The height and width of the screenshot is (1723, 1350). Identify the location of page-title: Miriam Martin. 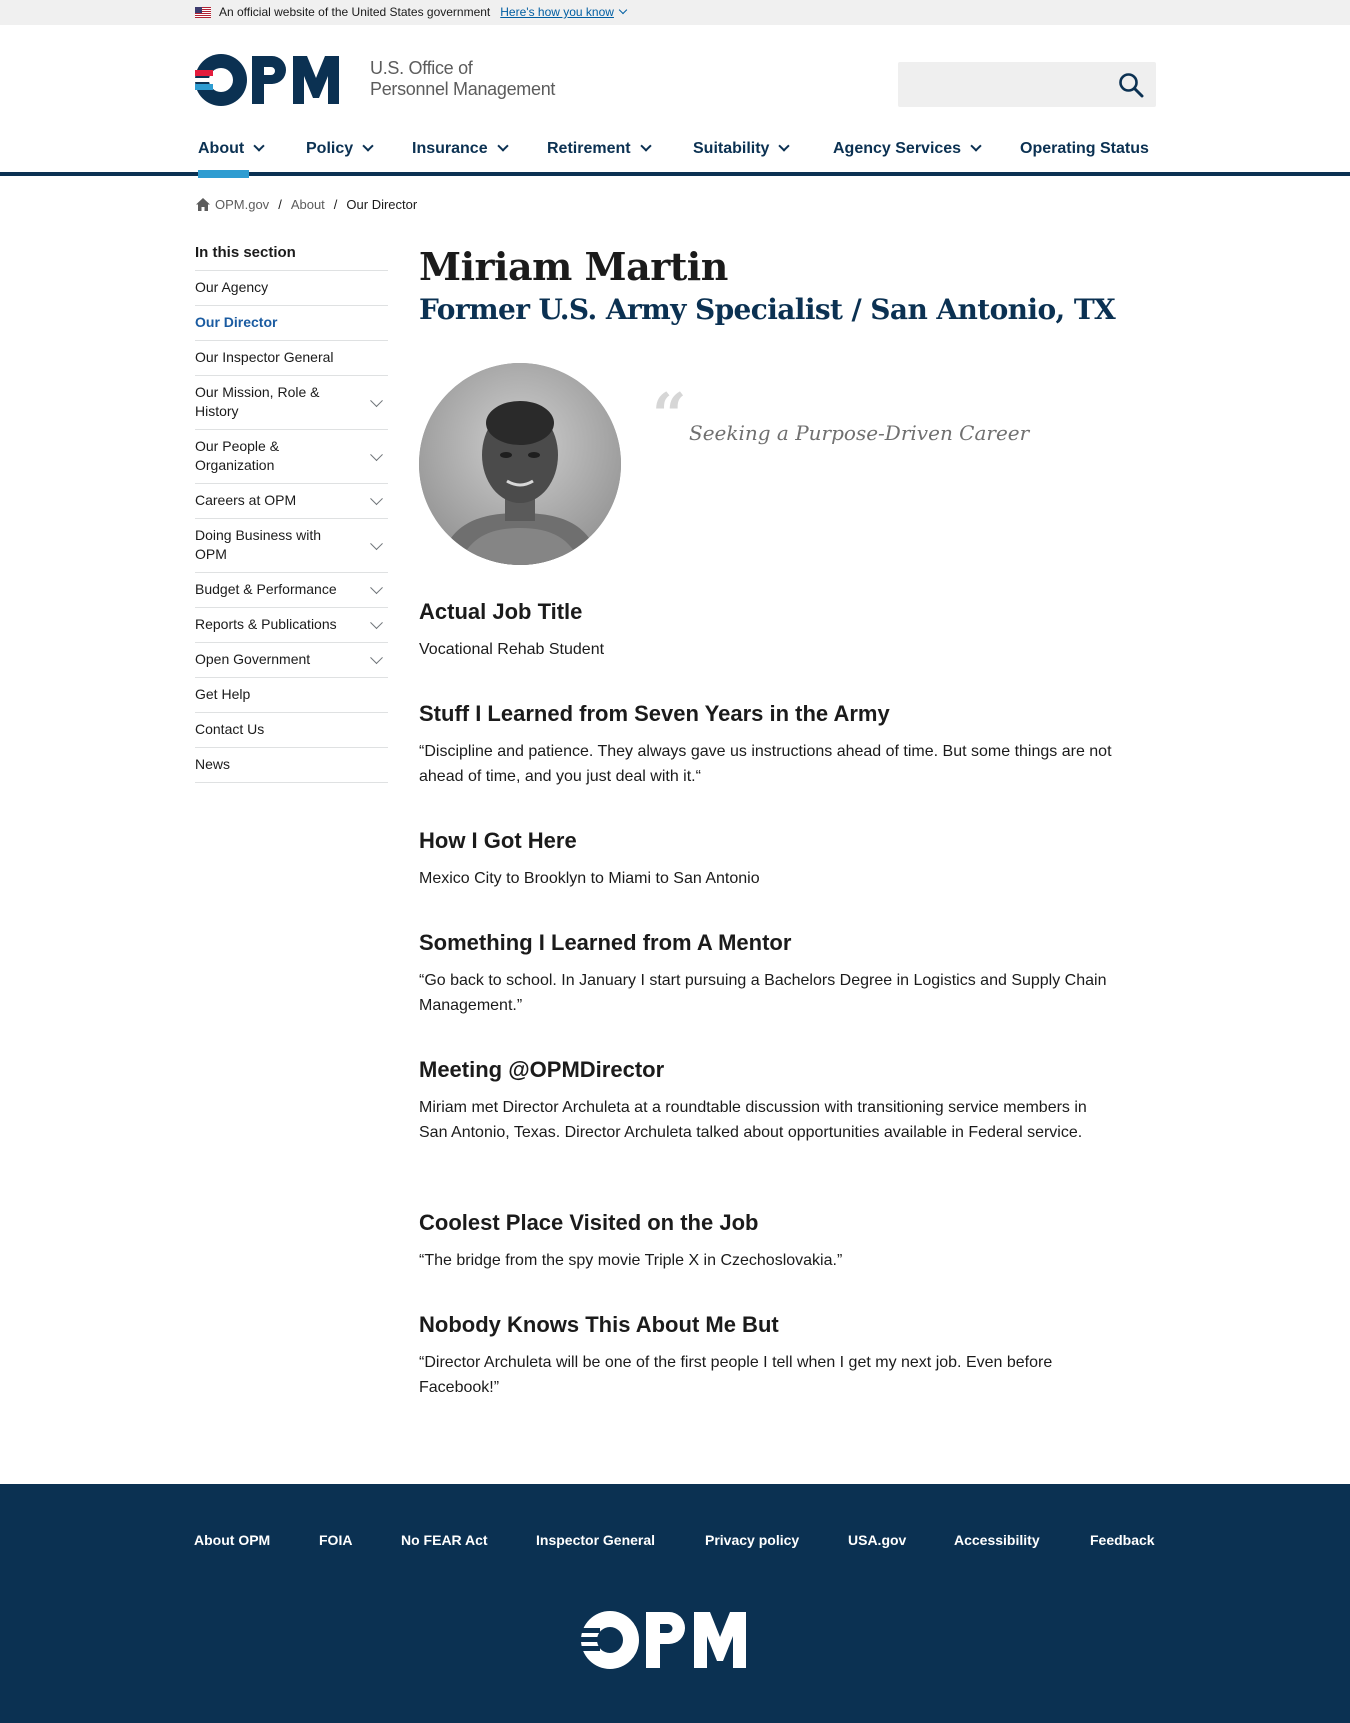
(573, 266).